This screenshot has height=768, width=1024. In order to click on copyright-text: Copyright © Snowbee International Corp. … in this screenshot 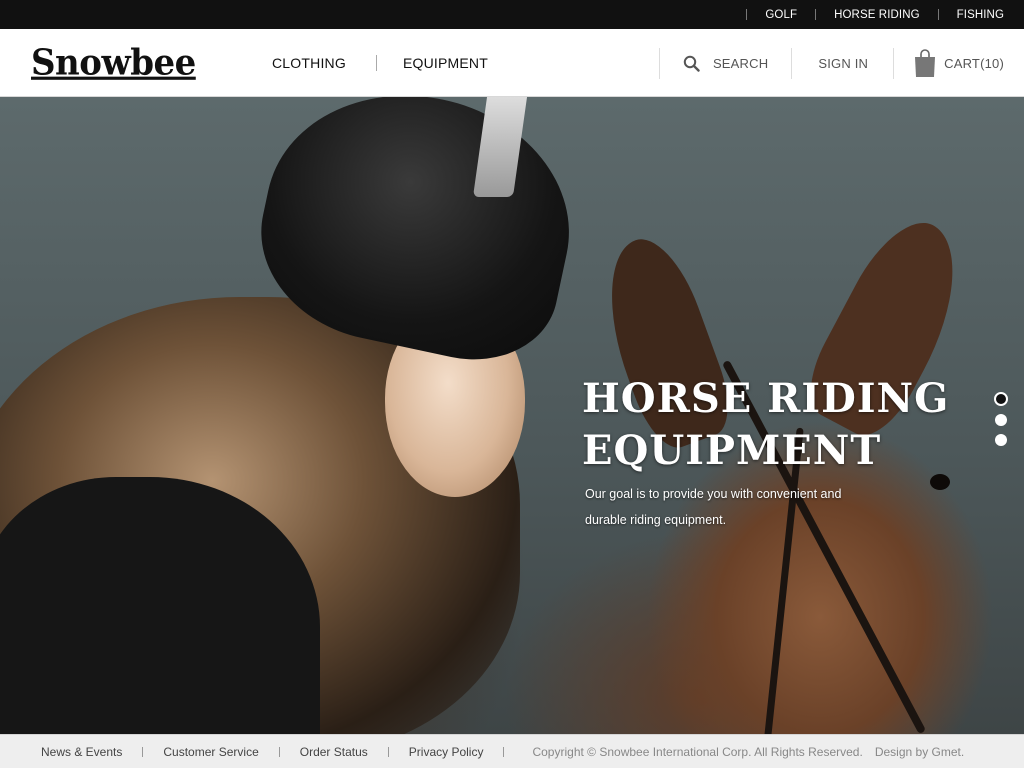, I will do `click(697, 751)`.